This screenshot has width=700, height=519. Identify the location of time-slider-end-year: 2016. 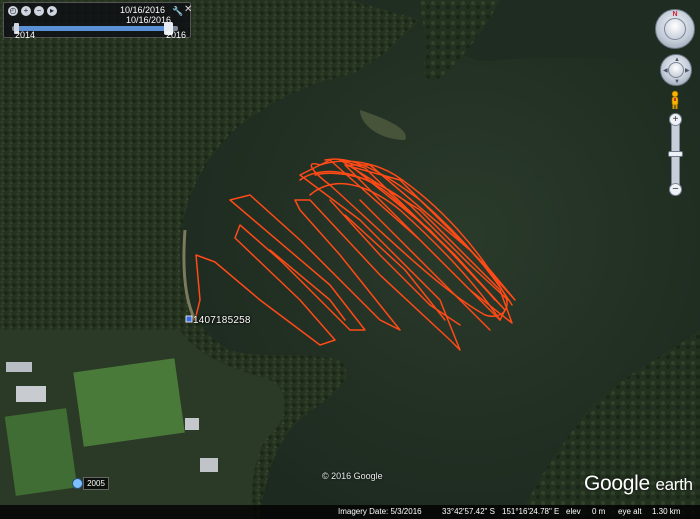
(176, 35).